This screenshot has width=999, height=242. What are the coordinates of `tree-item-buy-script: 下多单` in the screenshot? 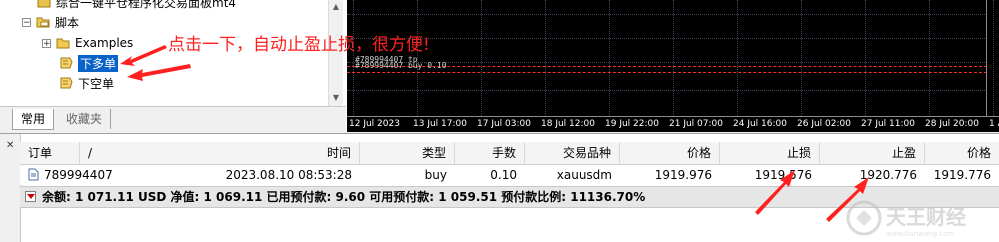 It's located at (89, 63).